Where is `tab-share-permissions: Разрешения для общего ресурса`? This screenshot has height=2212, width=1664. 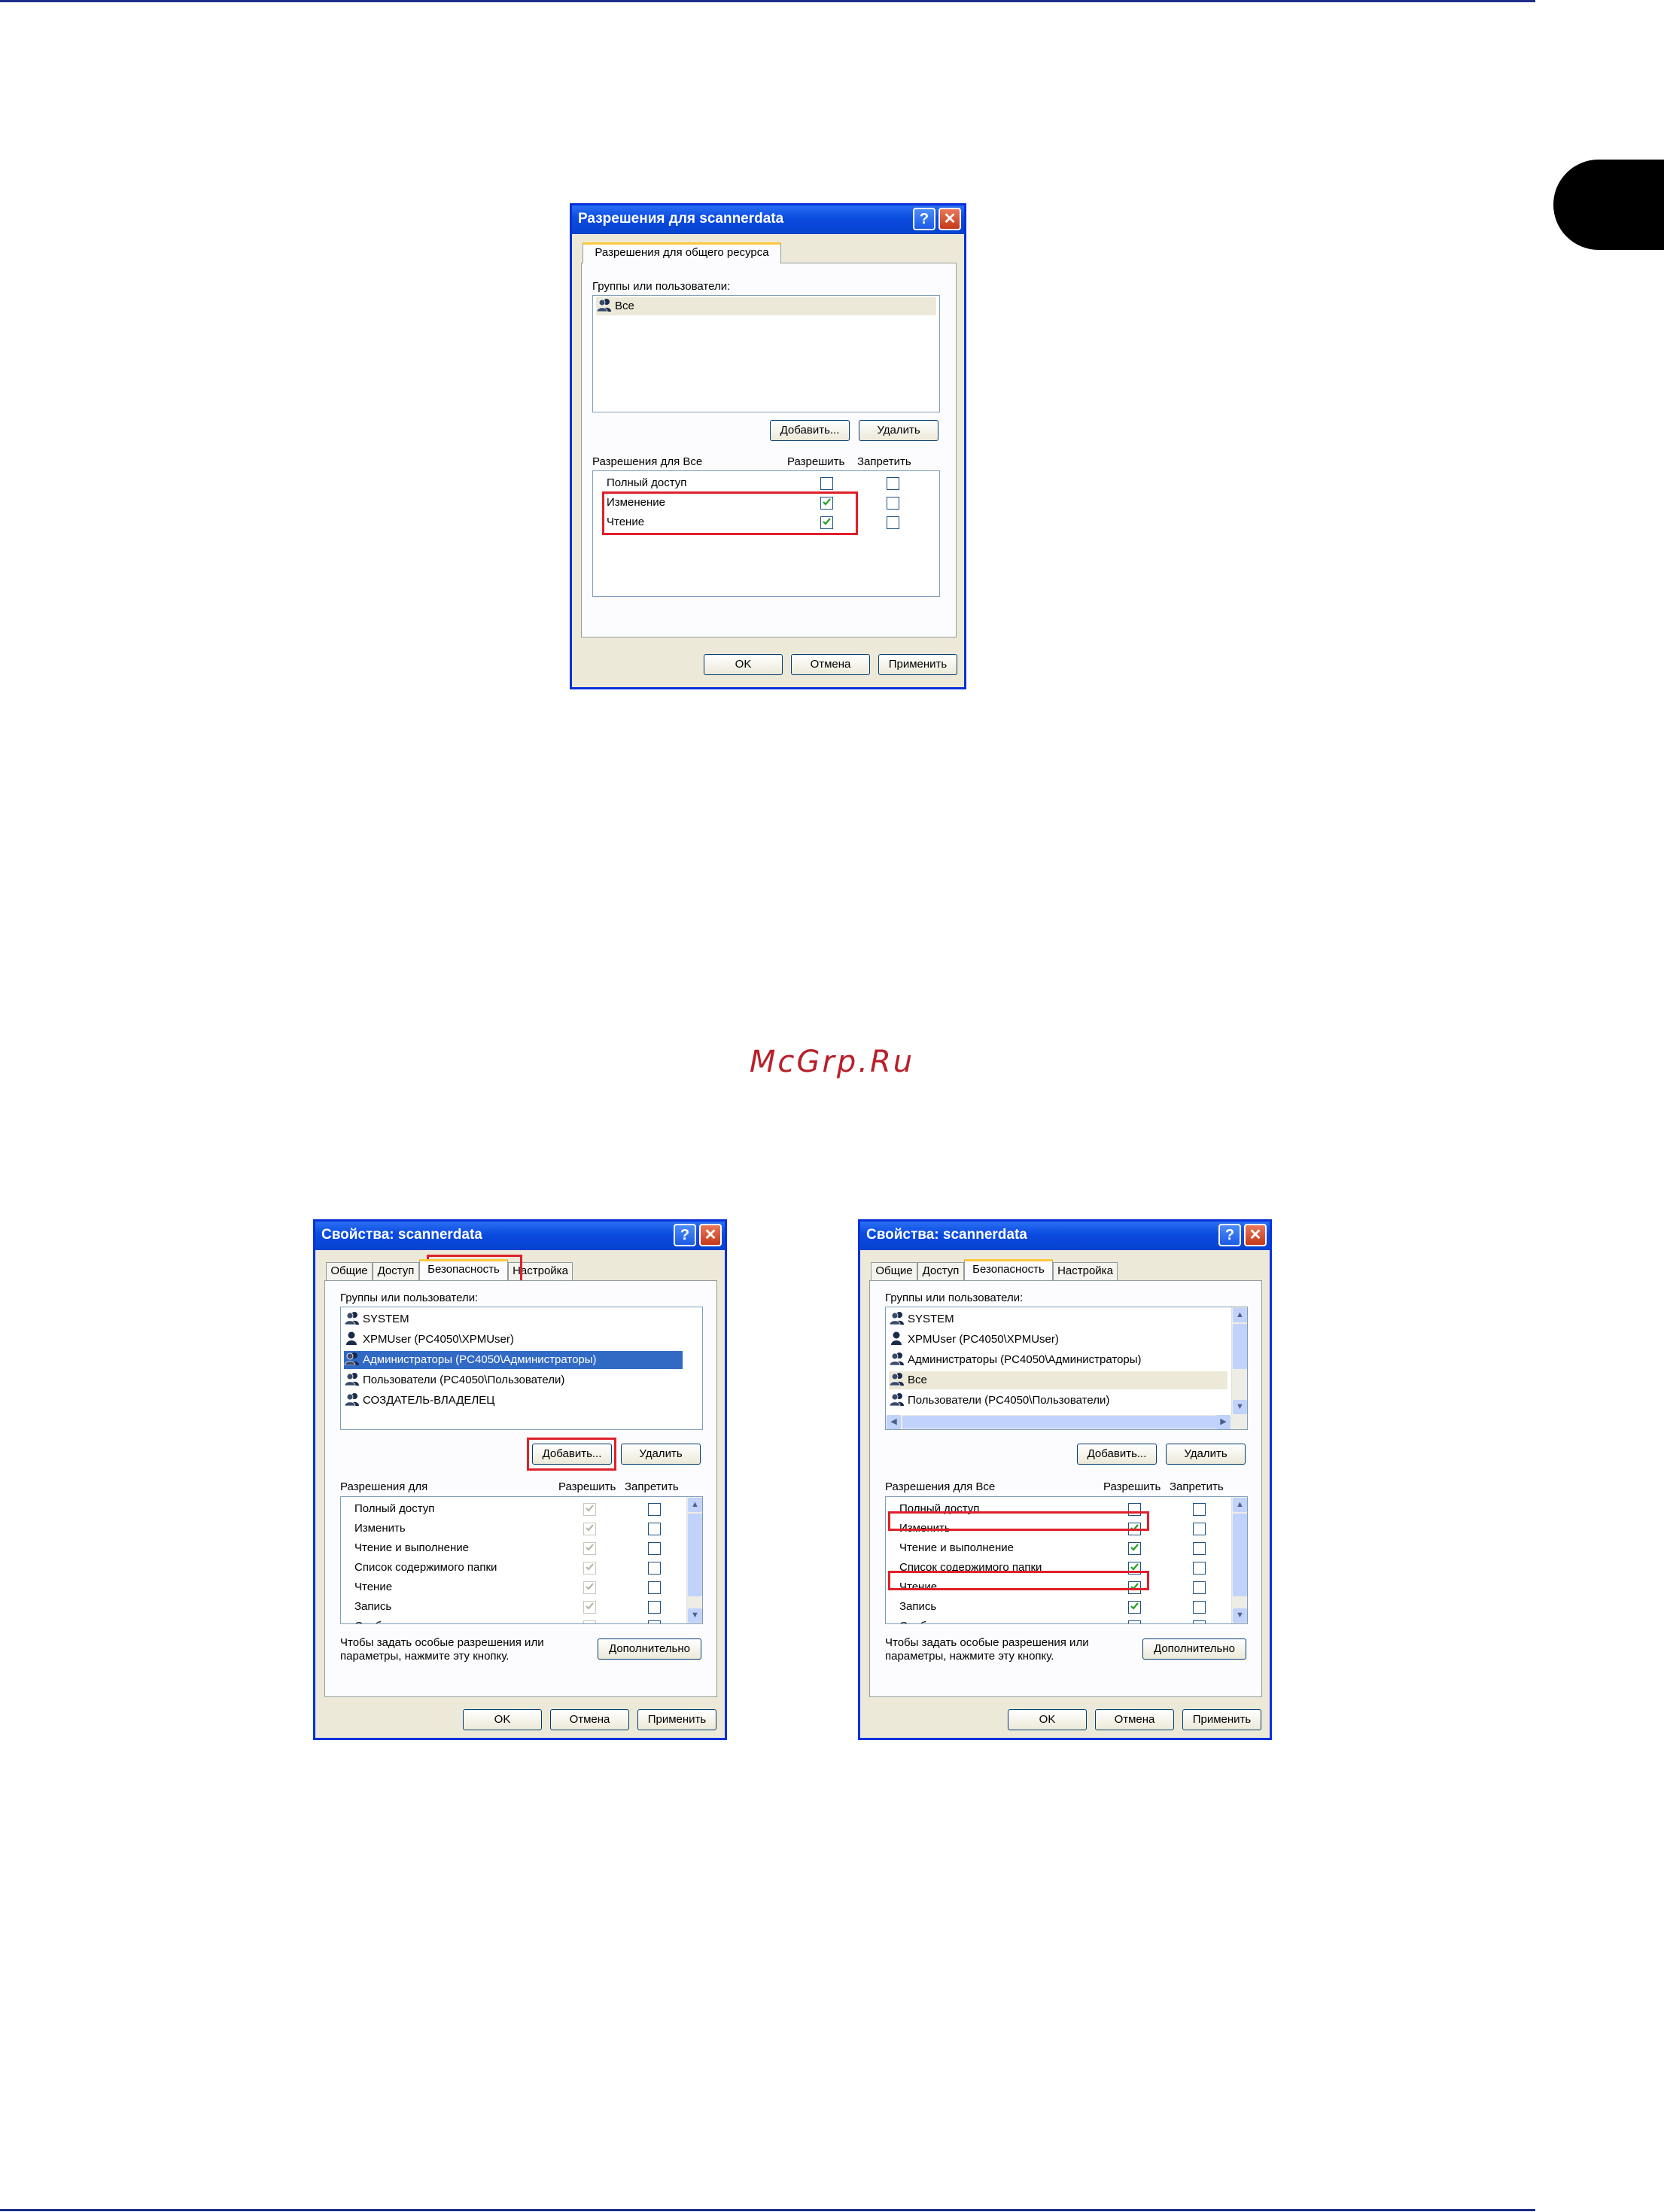
tab-share-permissions: Разрешения для общего ресурса is located at coordinates (682, 252).